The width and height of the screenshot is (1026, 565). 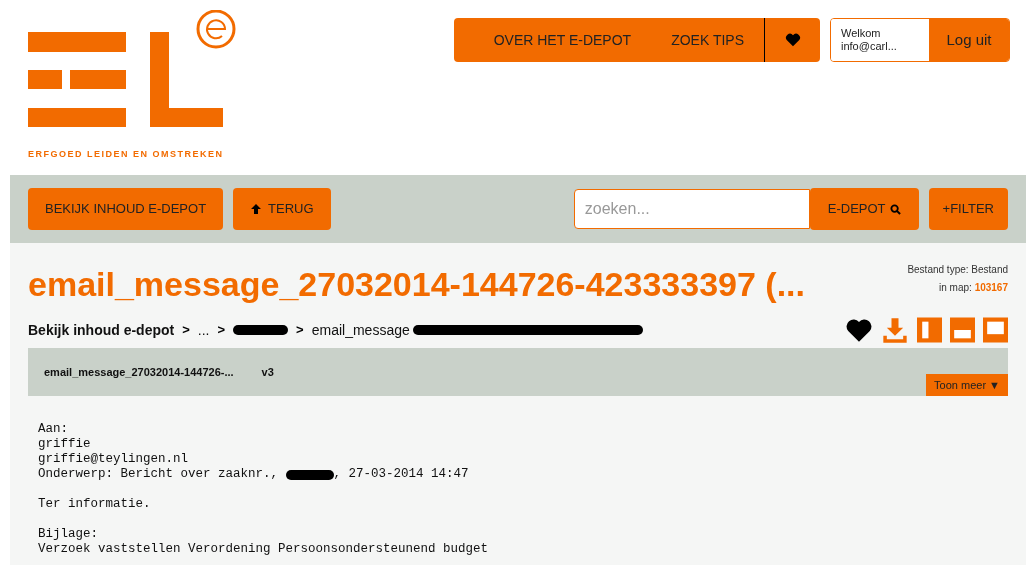 I want to click on logo-caption: ERFGOED LEIDEN EN OMSTREKEN, so click(x=126, y=154).